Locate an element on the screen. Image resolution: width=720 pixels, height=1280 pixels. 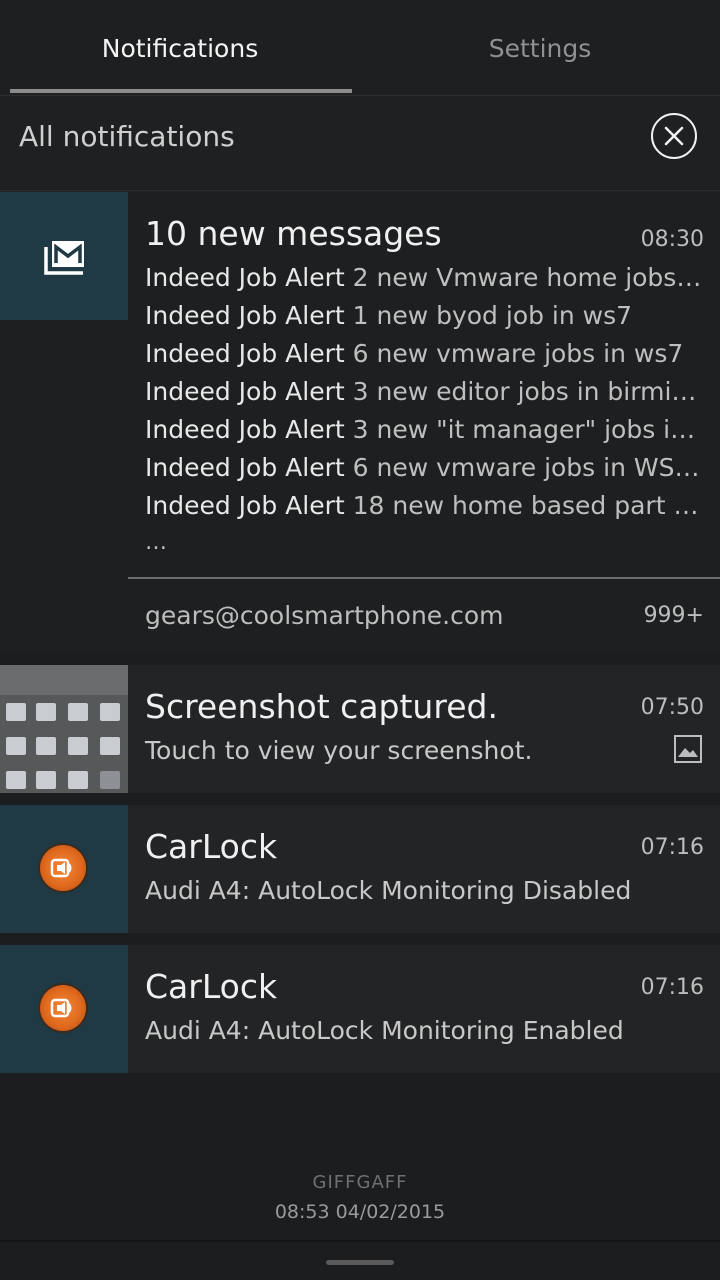
gmail-time: 08:30 is located at coordinates (672, 239).